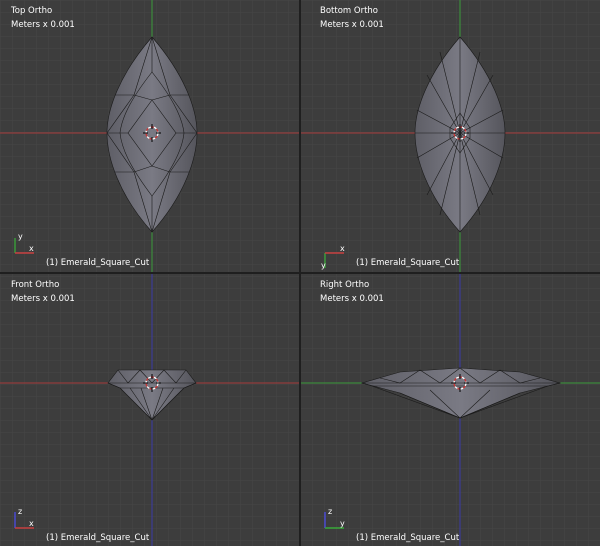  I want to click on view-name-label: Top Ortho, so click(31, 11).